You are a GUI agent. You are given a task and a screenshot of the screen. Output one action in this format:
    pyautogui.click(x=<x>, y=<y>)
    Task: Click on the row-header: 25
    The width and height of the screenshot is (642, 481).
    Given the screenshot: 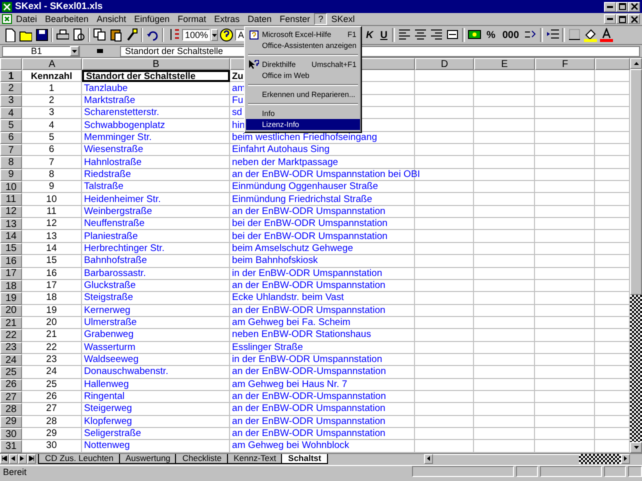 What is the action you would take?
    pyautogui.click(x=11, y=372)
    